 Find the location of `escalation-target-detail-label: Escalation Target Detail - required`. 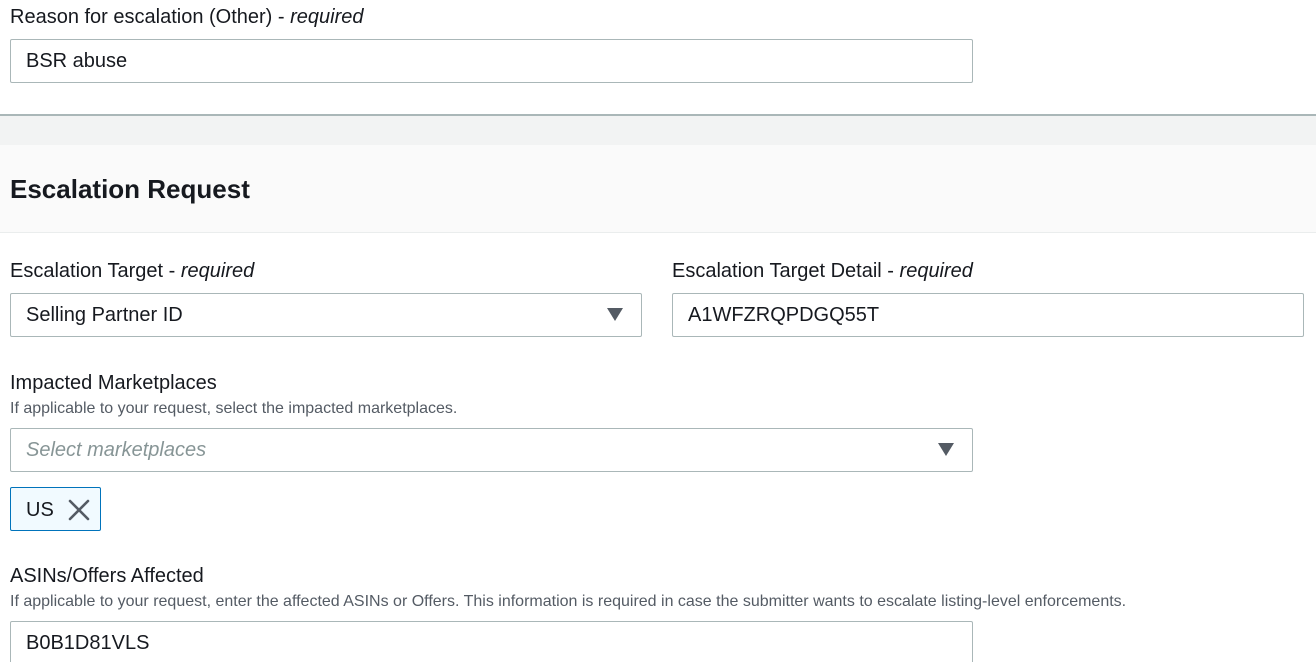

escalation-target-detail-label: Escalation Target Detail - required is located at coordinates (822, 271).